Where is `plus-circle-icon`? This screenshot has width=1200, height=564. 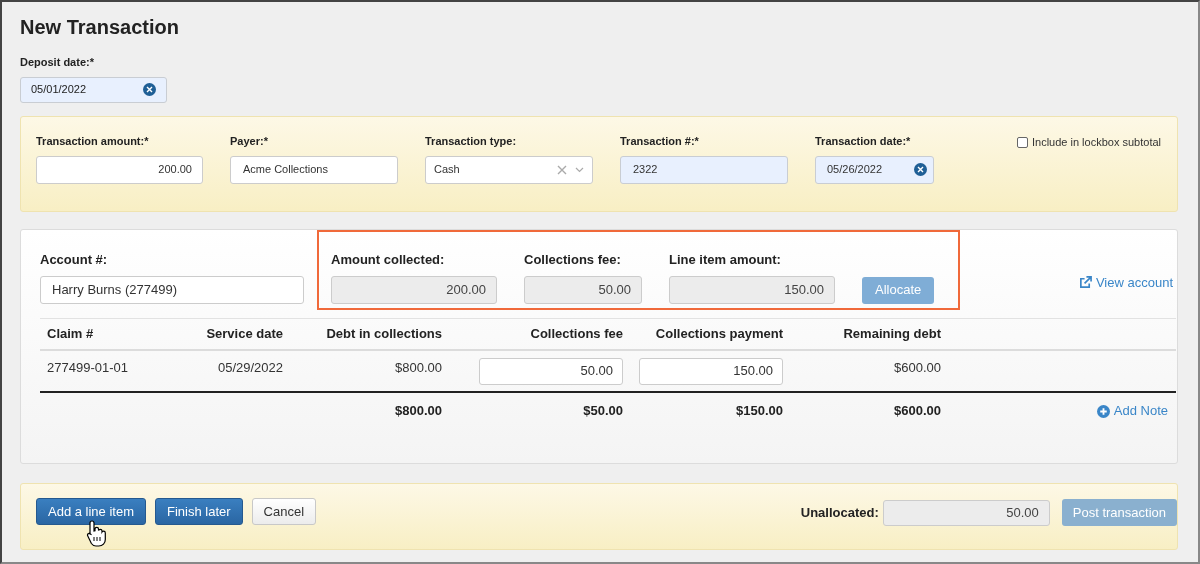
plus-circle-icon is located at coordinates (1103, 411).